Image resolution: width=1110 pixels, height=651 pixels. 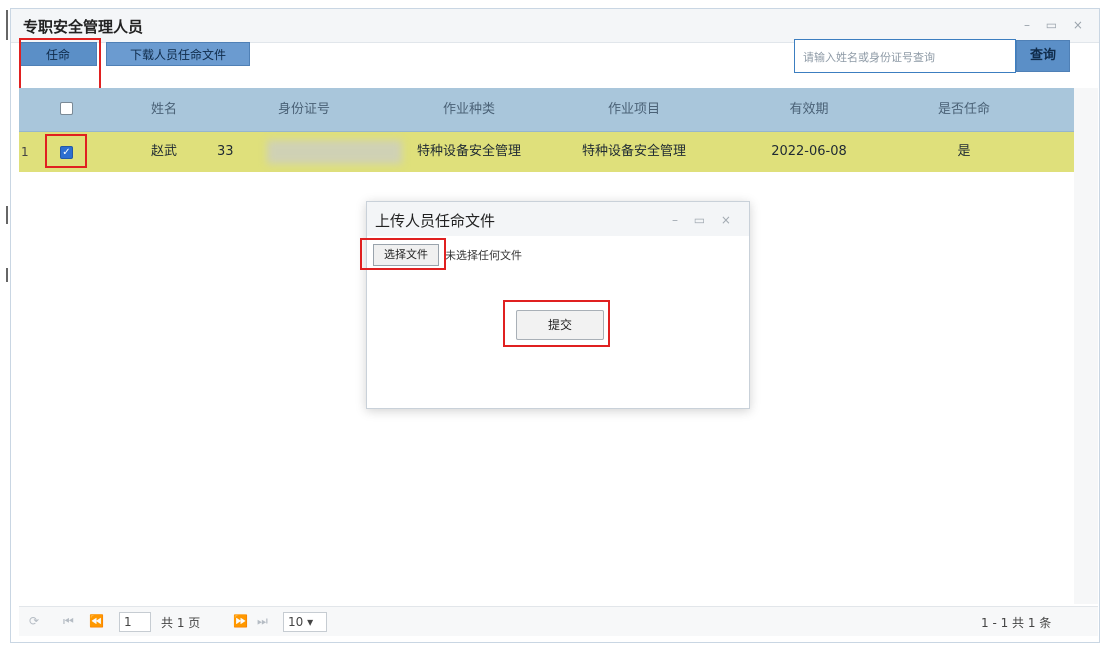 I want to click on annotation-highlight-submit, so click(x=556, y=323).